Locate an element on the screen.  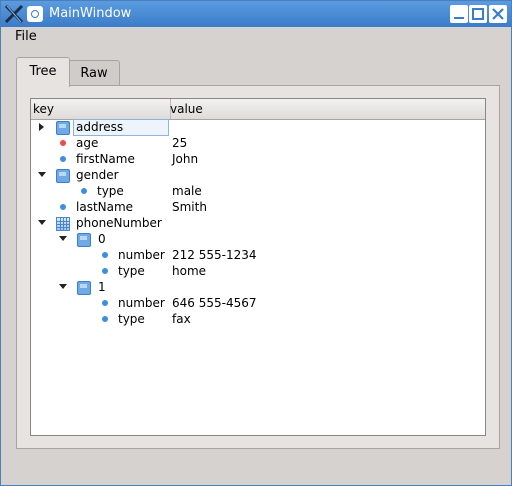
tree-row-age: age 25 is located at coordinates (258, 143).